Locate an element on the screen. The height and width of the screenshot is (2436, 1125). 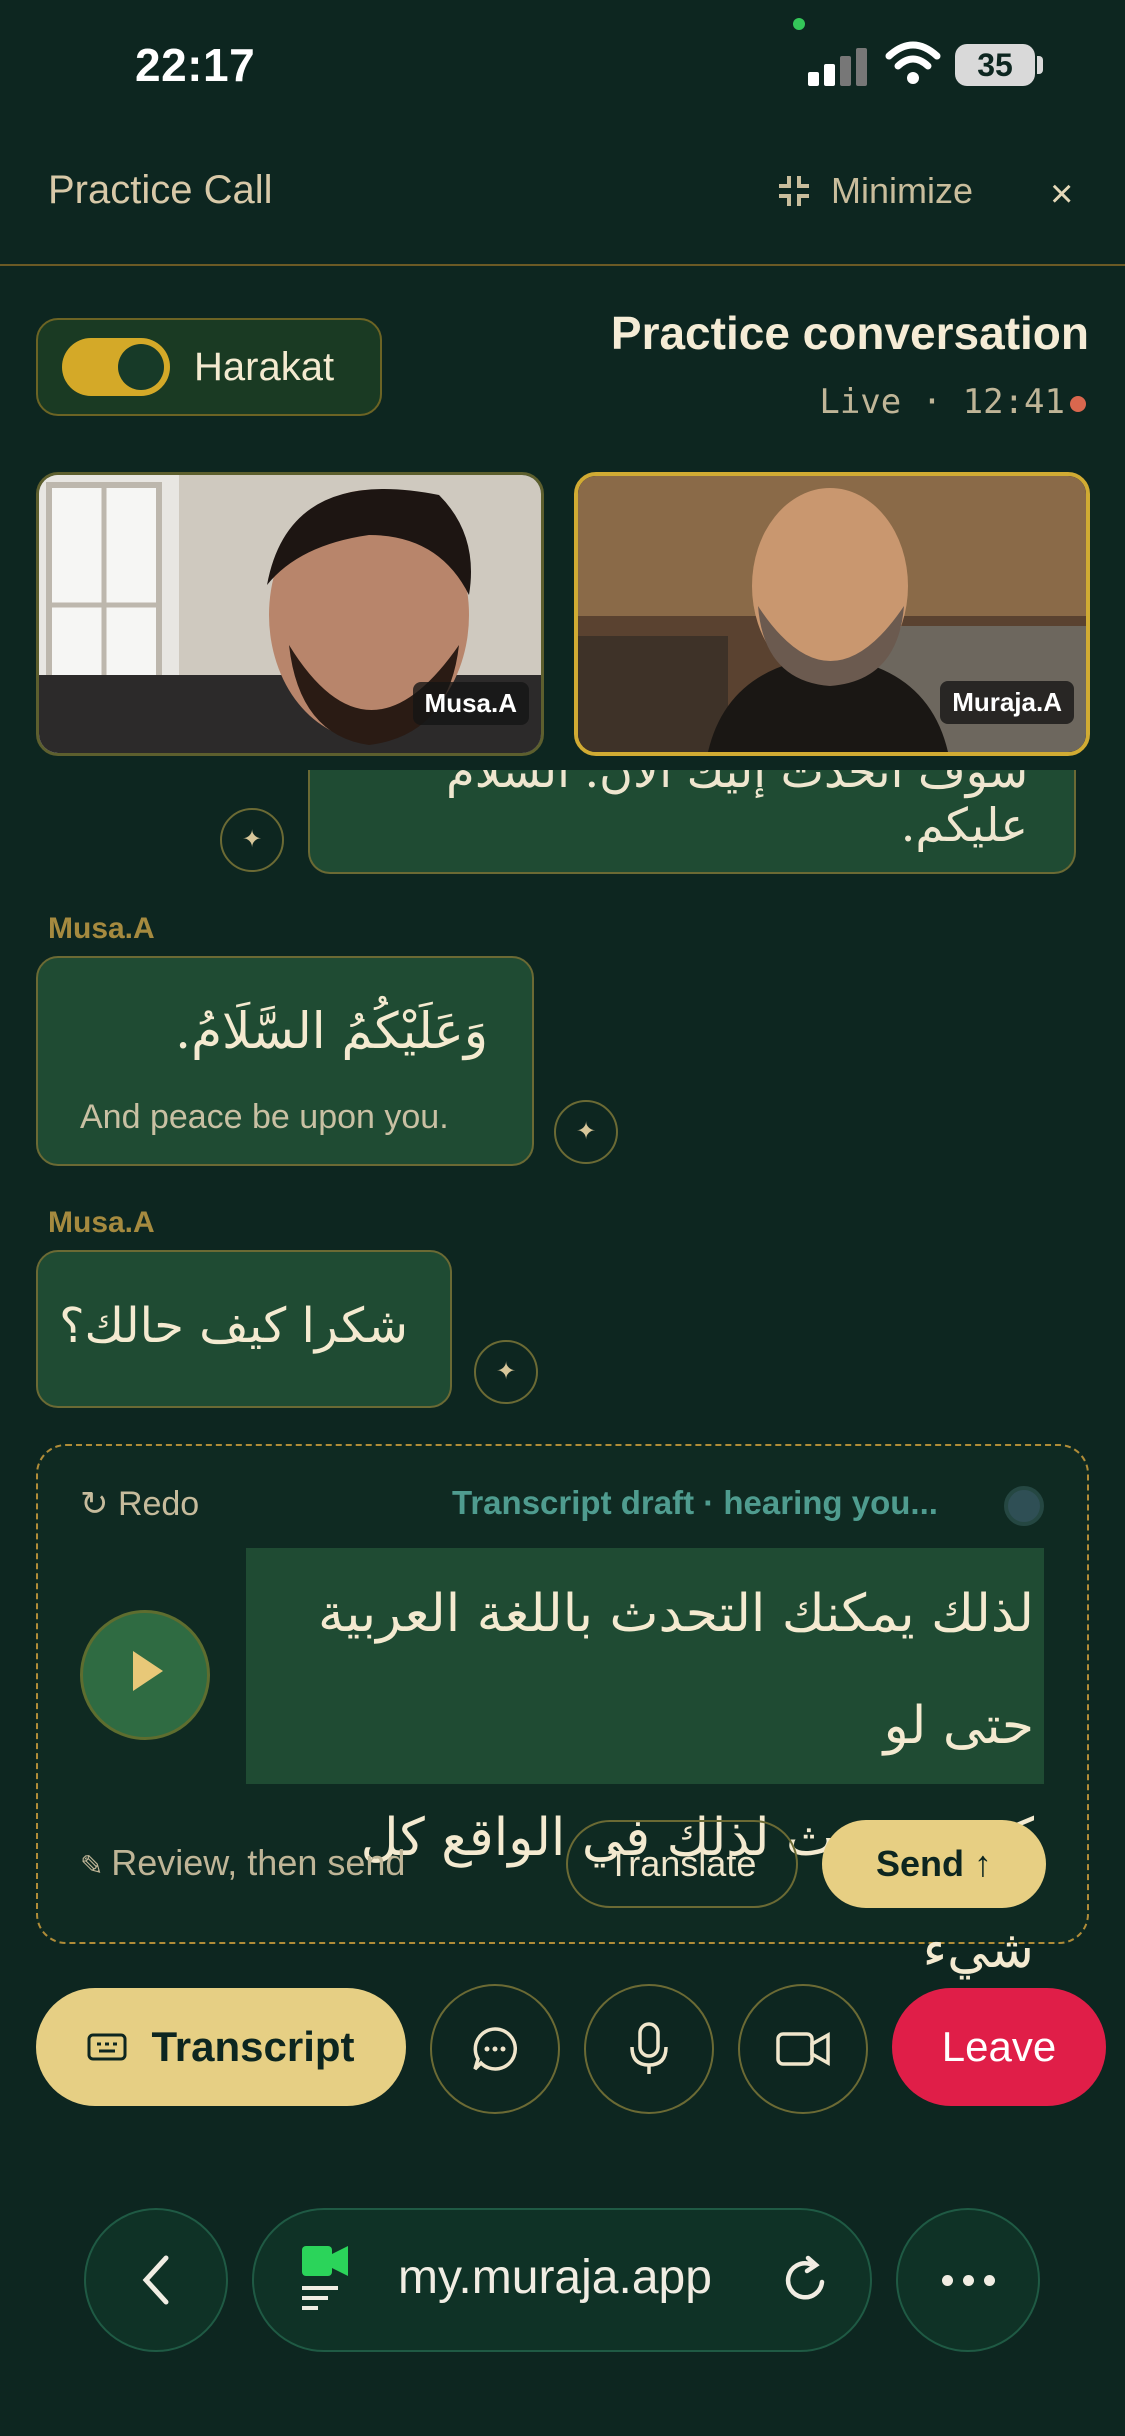
play-button is located at coordinates (145, 1675).